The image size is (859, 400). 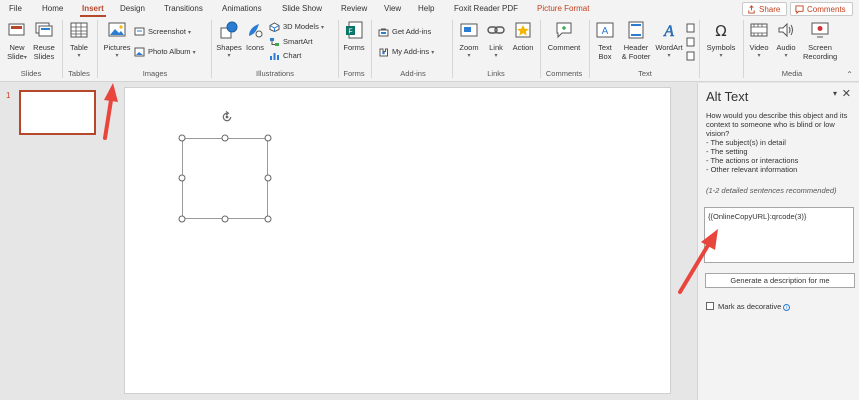 I want to click on new-slide-button: New Slide▾, so click(x=17, y=41).